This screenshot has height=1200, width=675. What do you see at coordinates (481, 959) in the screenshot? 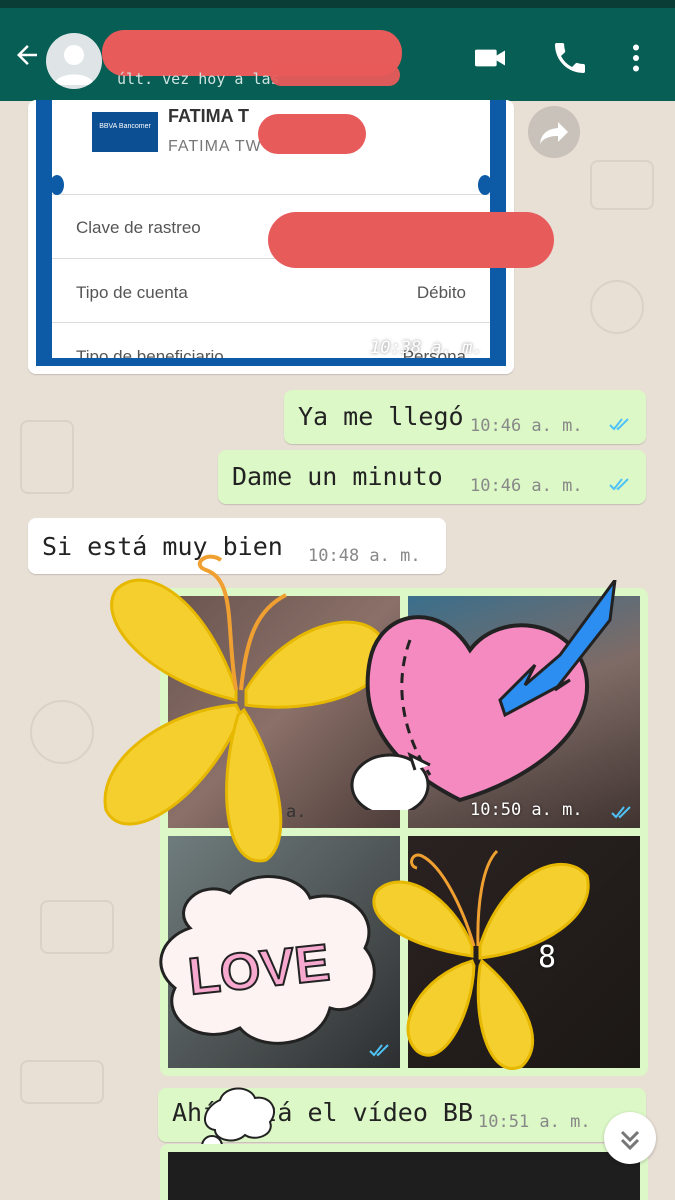
I see `butterfly-sticker` at bounding box center [481, 959].